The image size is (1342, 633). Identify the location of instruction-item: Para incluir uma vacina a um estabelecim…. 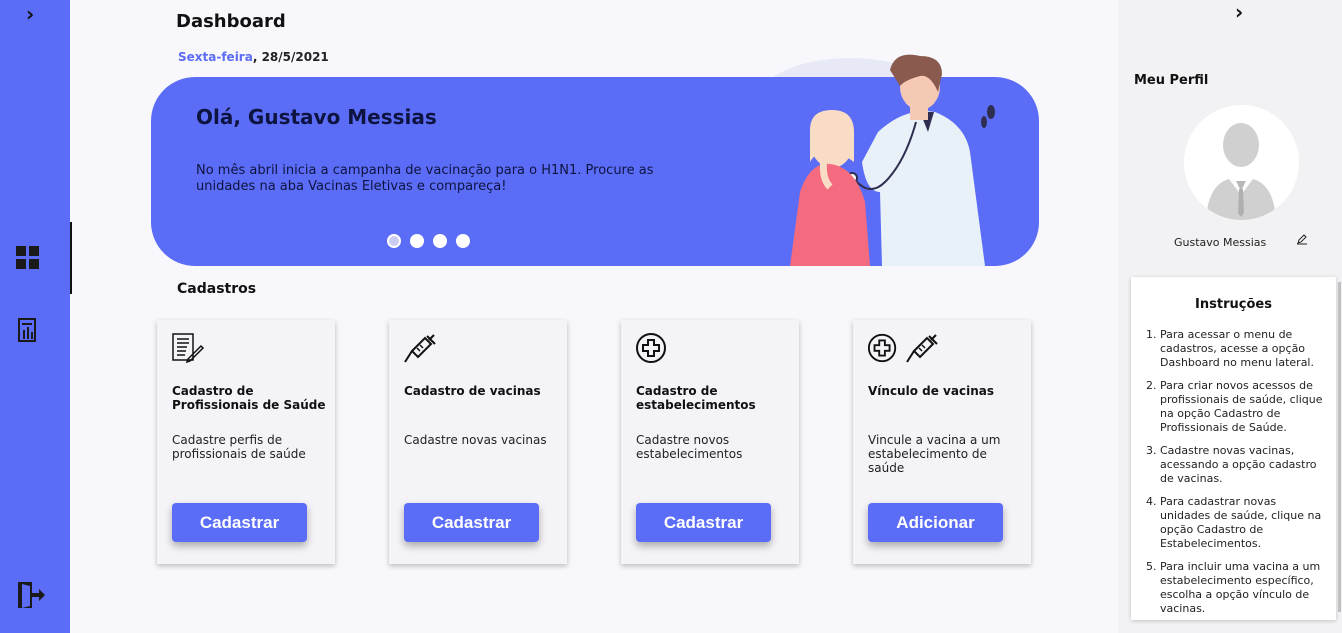
(1244, 588).